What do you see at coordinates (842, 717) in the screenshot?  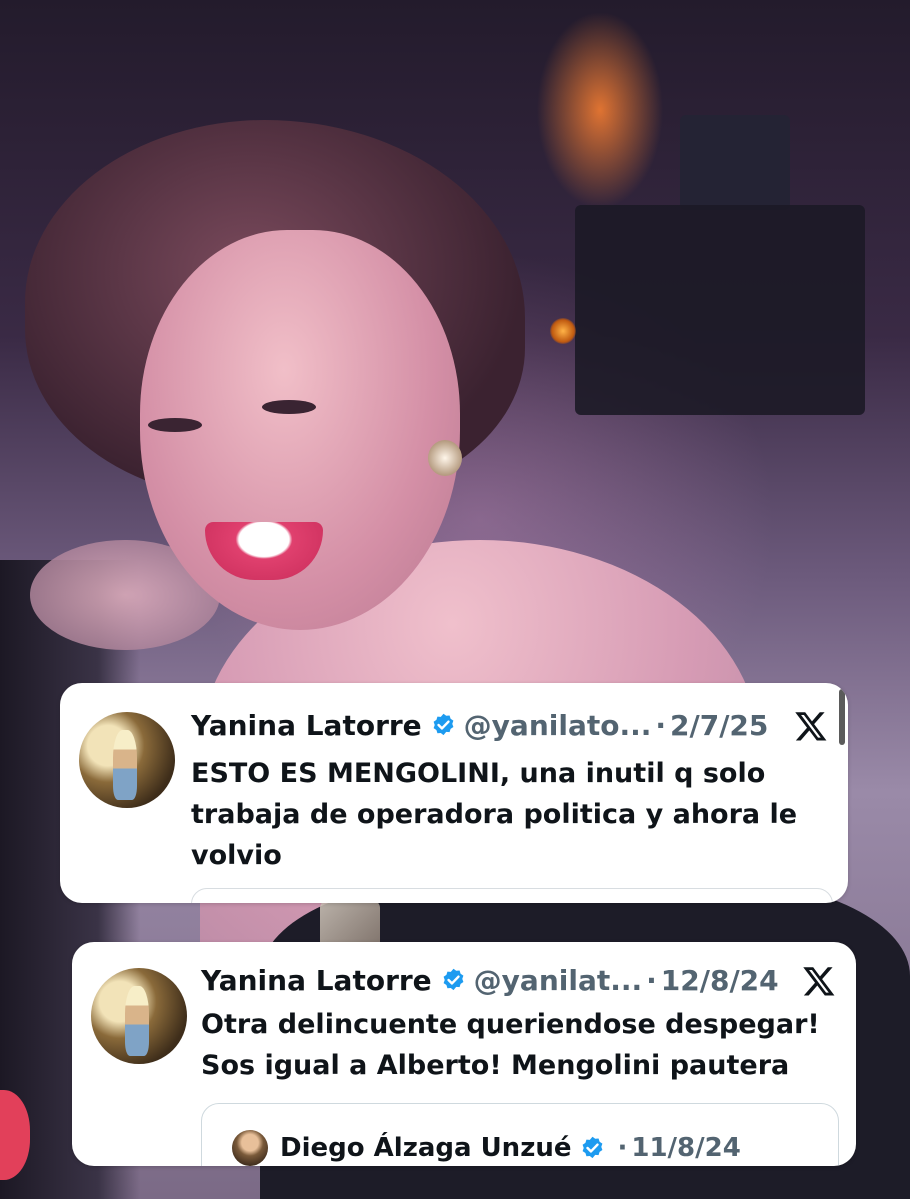 I see `scrollbar` at bounding box center [842, 717].